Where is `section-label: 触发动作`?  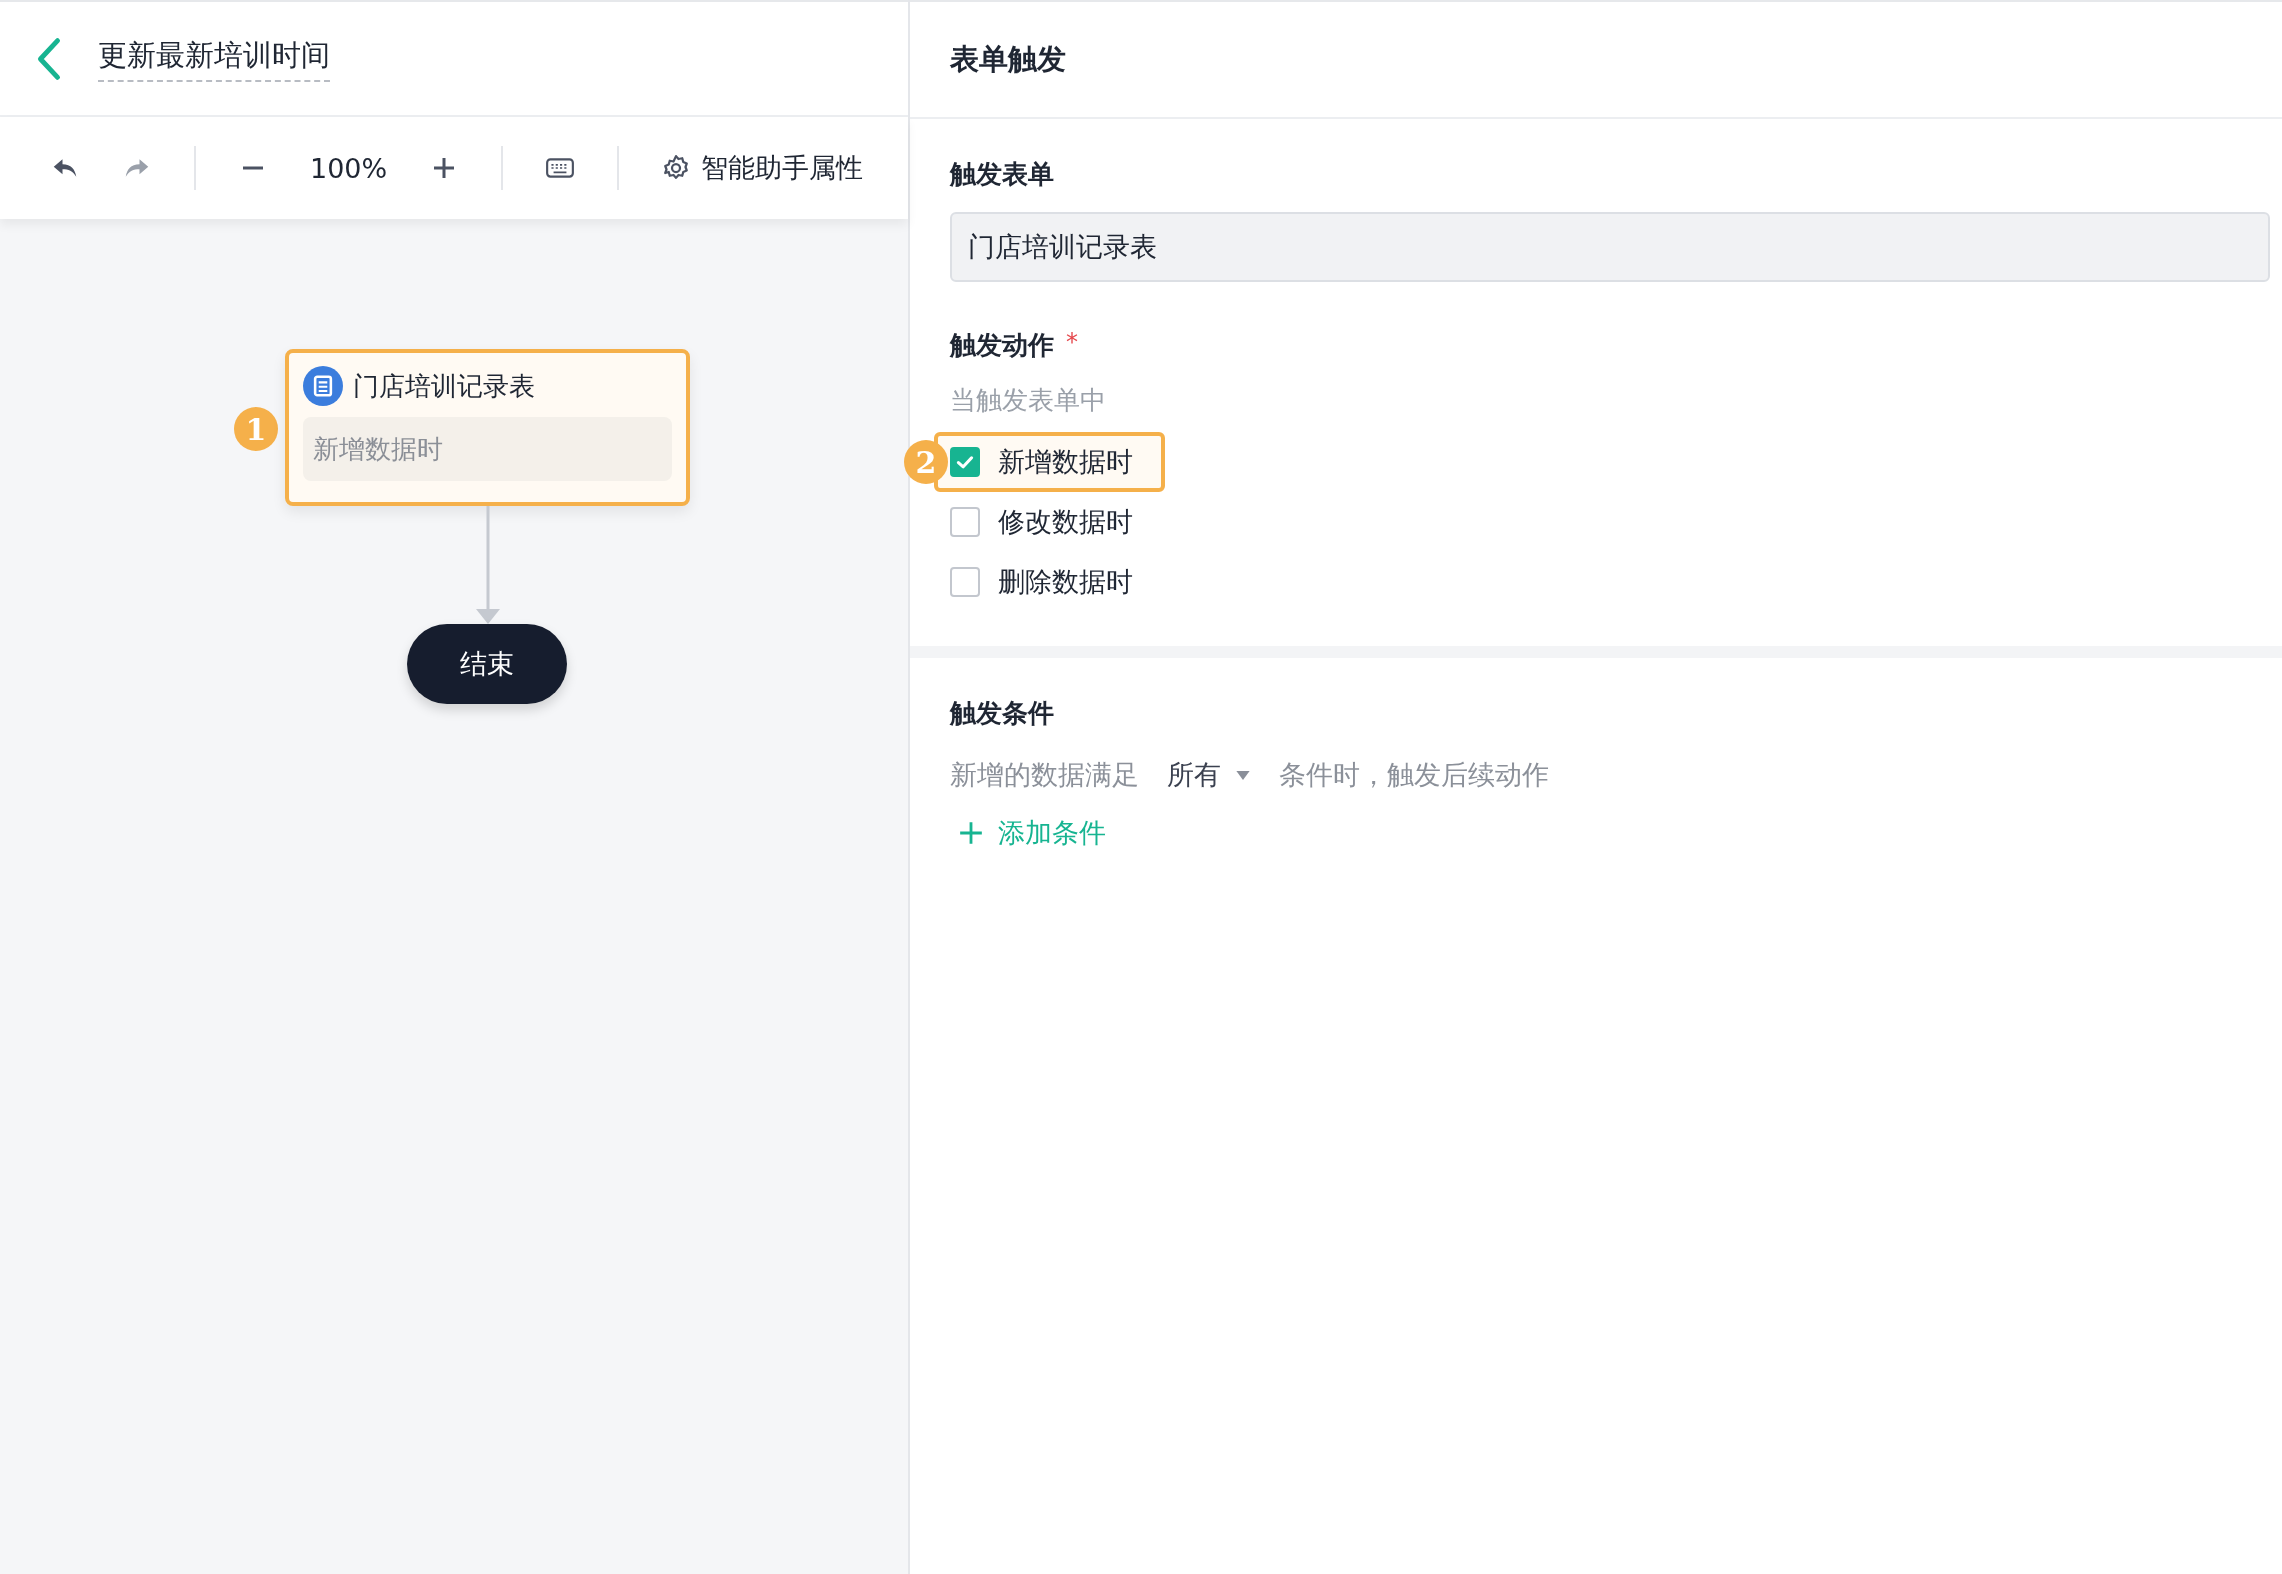 section-label: 触发动作 is located at coordinates (1002, 345).